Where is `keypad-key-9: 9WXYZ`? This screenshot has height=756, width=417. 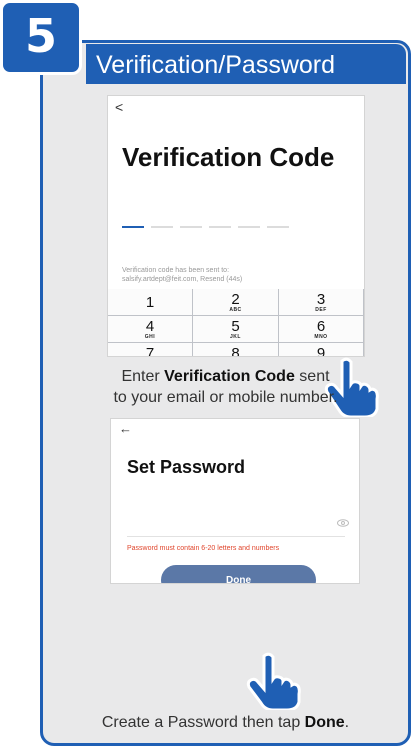 keypad-key-9: 9WXYZ is located at coordinates (321, 350).